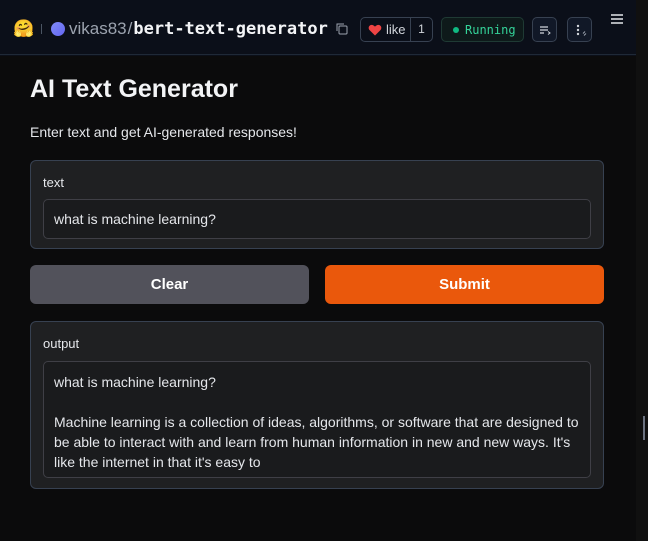 The image size is (648, 541). I want to click on like-count: 1, so click(421, 29).